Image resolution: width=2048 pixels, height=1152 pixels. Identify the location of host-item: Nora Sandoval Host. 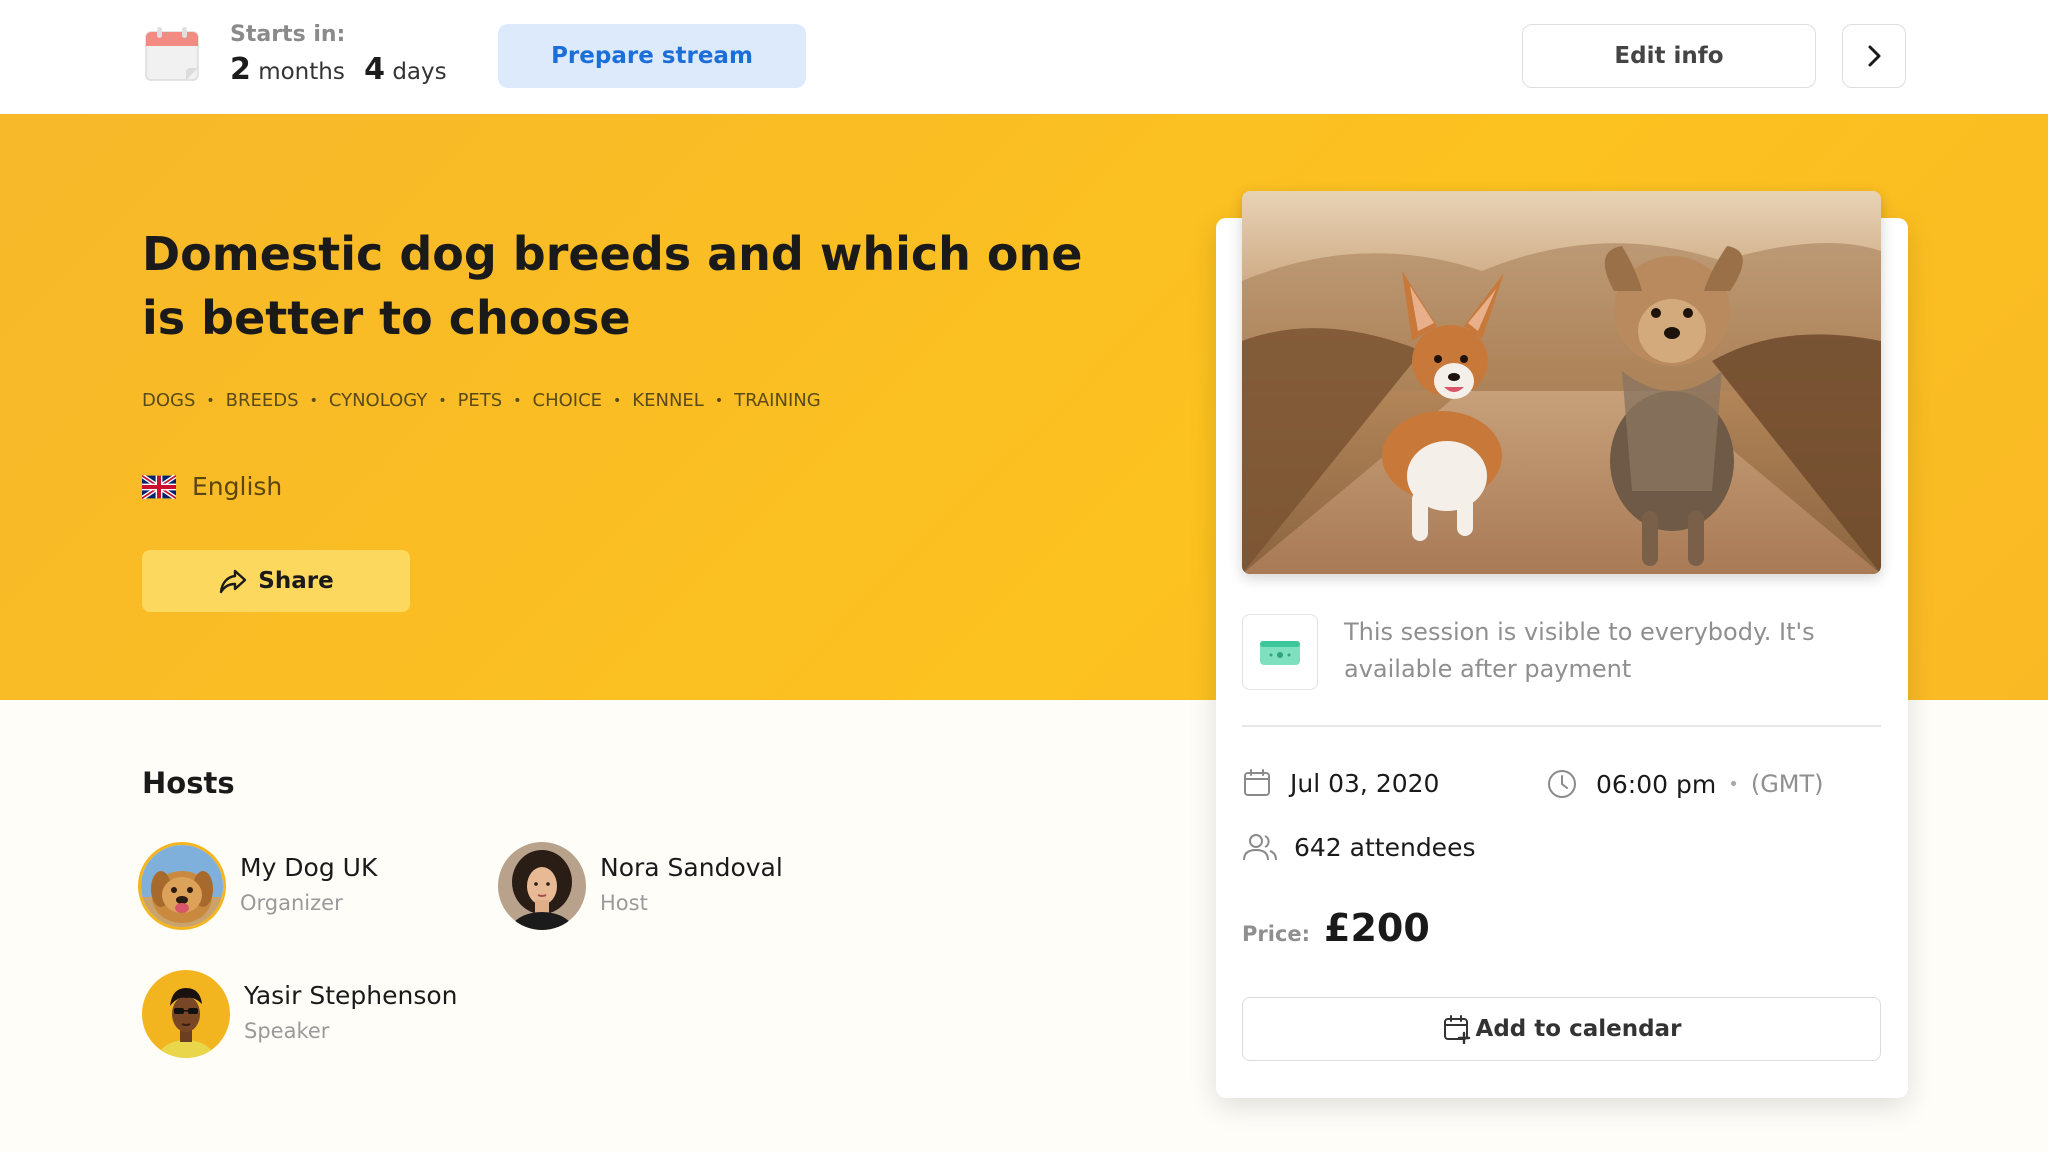
(640, 886).